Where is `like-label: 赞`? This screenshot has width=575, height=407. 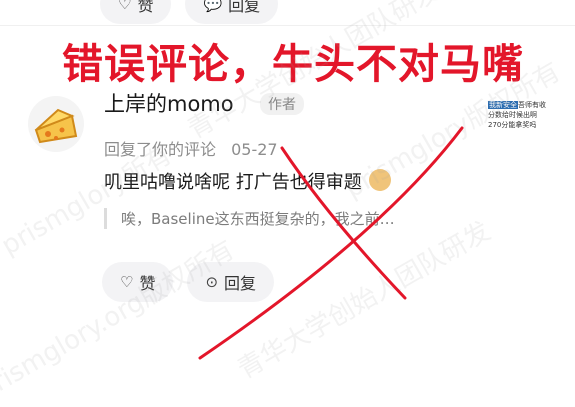
like-label: 赞 is located at coordinates (147, 283).